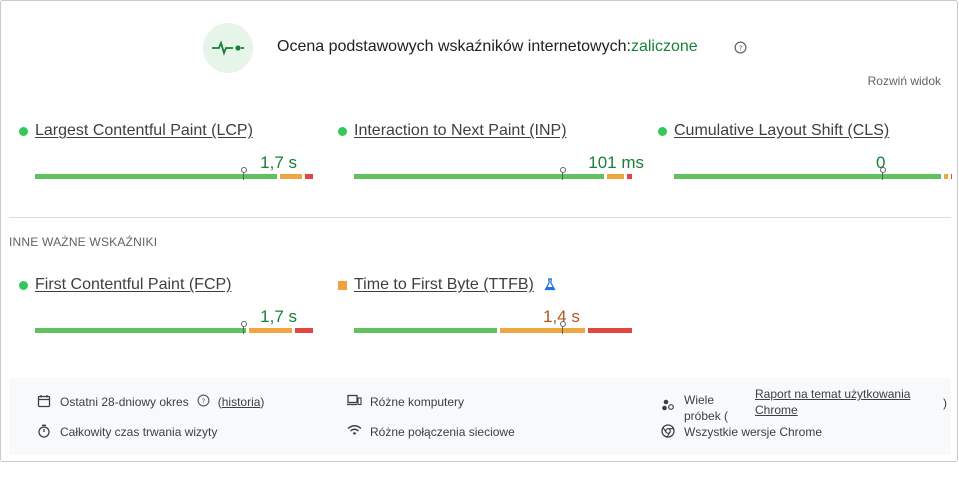  What do you see at coordinates (485, 305) in the screenshot?
I see `metric-ttfb: Time to First Byte (TTFB) 1,4 s` at bounding box center [485, 305].